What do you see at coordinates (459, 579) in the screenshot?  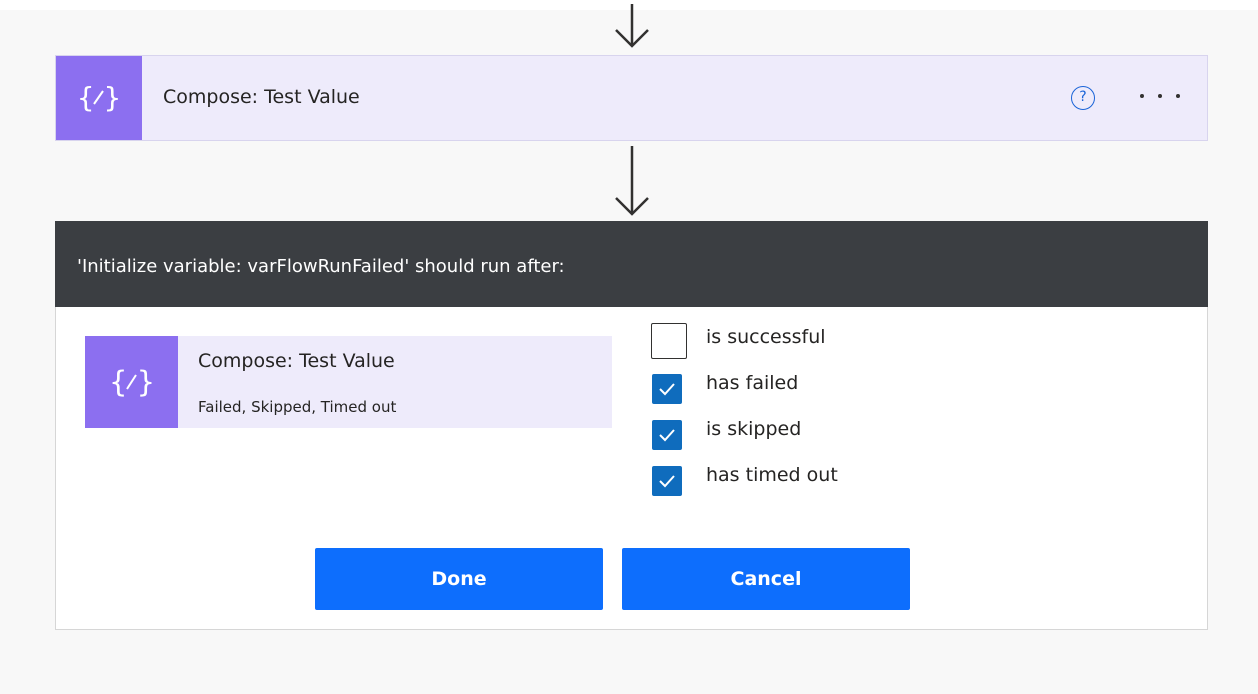 I see `done-button: Done` at bounding box center [459, 579].